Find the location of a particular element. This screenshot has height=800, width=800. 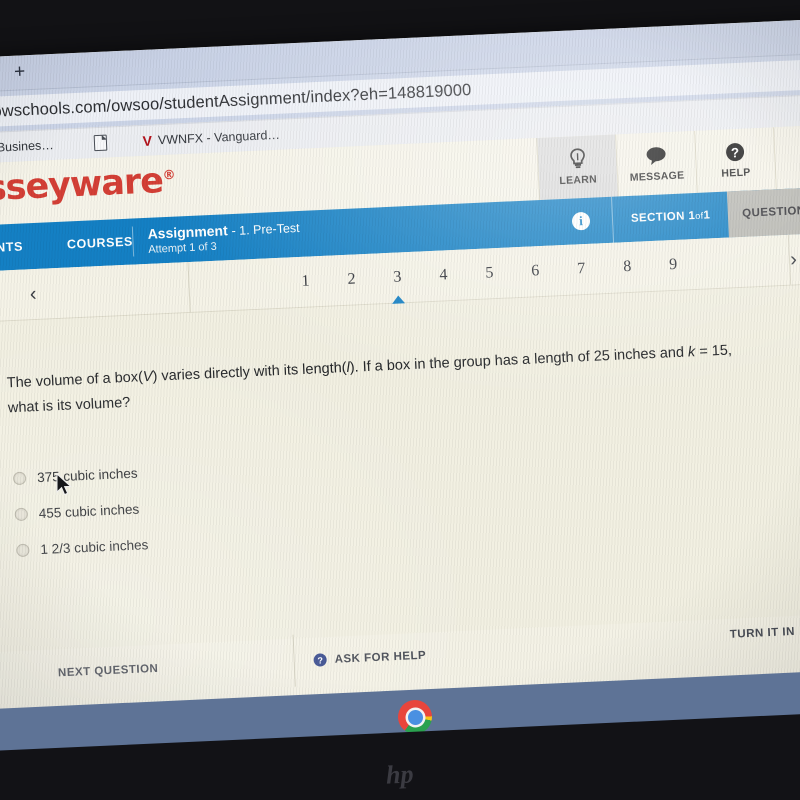

vanguard-v-icon: V is located at coordinates (147, 140).